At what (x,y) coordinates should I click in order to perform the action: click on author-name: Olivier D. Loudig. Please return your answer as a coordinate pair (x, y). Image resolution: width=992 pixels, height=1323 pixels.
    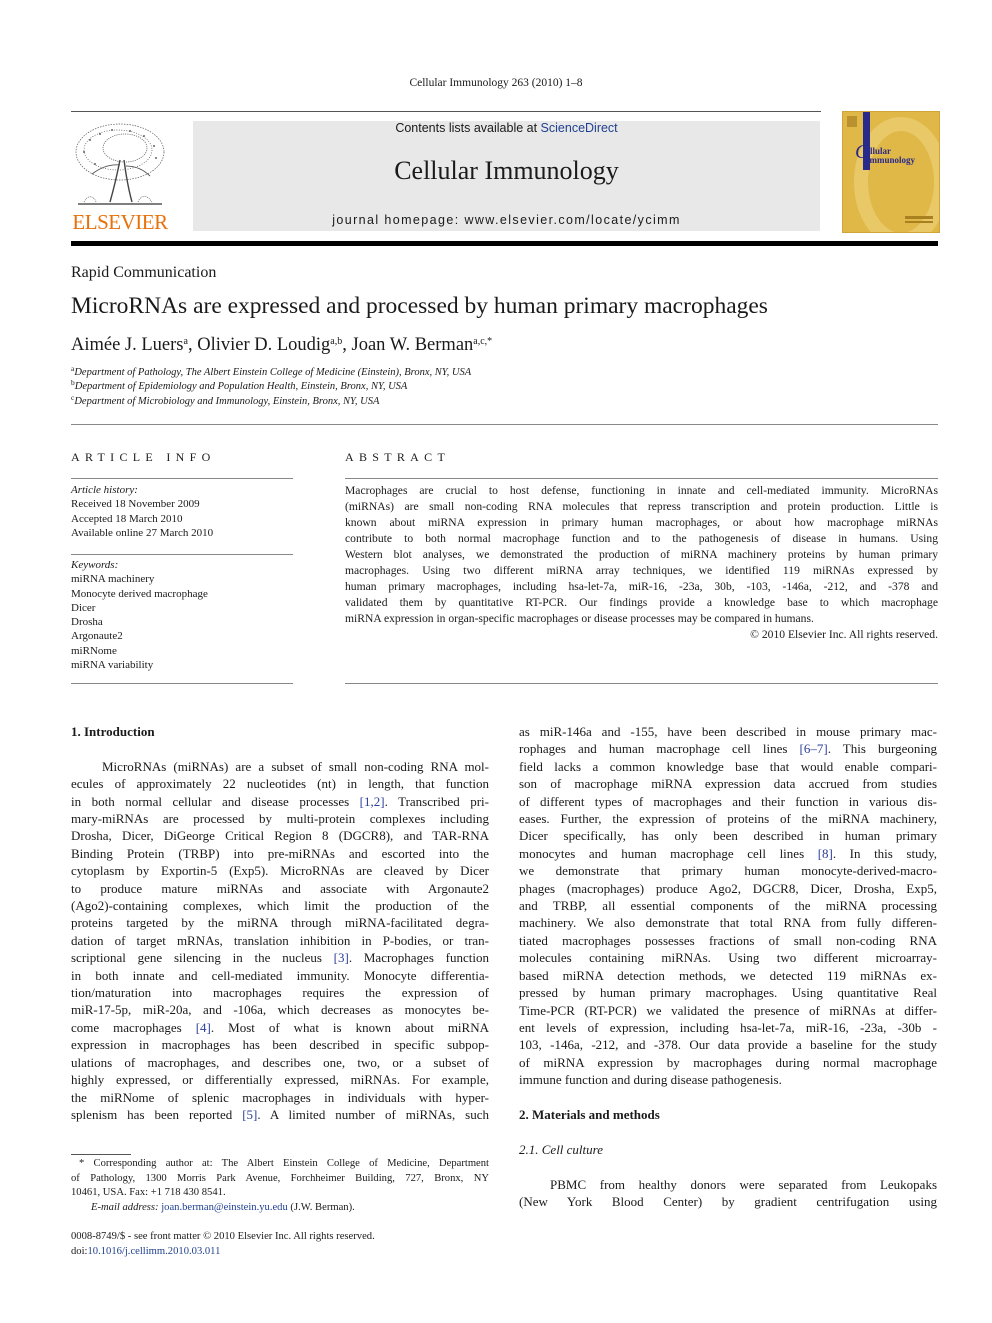
    Looking at the image, I should click on (263, 345).